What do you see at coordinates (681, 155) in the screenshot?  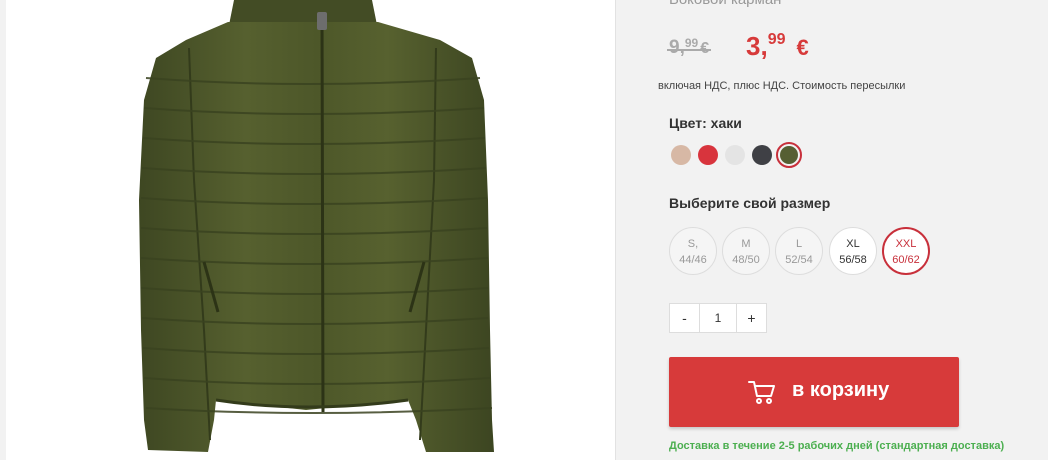 I see `color-swatch-beige` at bounding box center [681, 155].